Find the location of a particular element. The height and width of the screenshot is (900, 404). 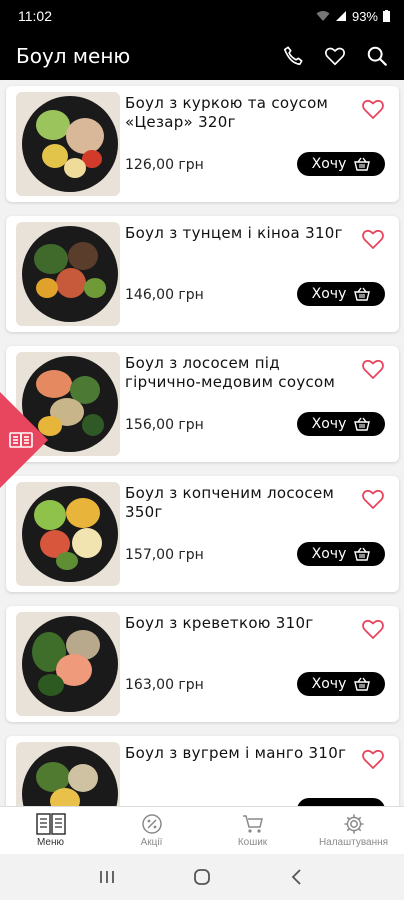

wifi-icon is located at coordinates (323, 16).